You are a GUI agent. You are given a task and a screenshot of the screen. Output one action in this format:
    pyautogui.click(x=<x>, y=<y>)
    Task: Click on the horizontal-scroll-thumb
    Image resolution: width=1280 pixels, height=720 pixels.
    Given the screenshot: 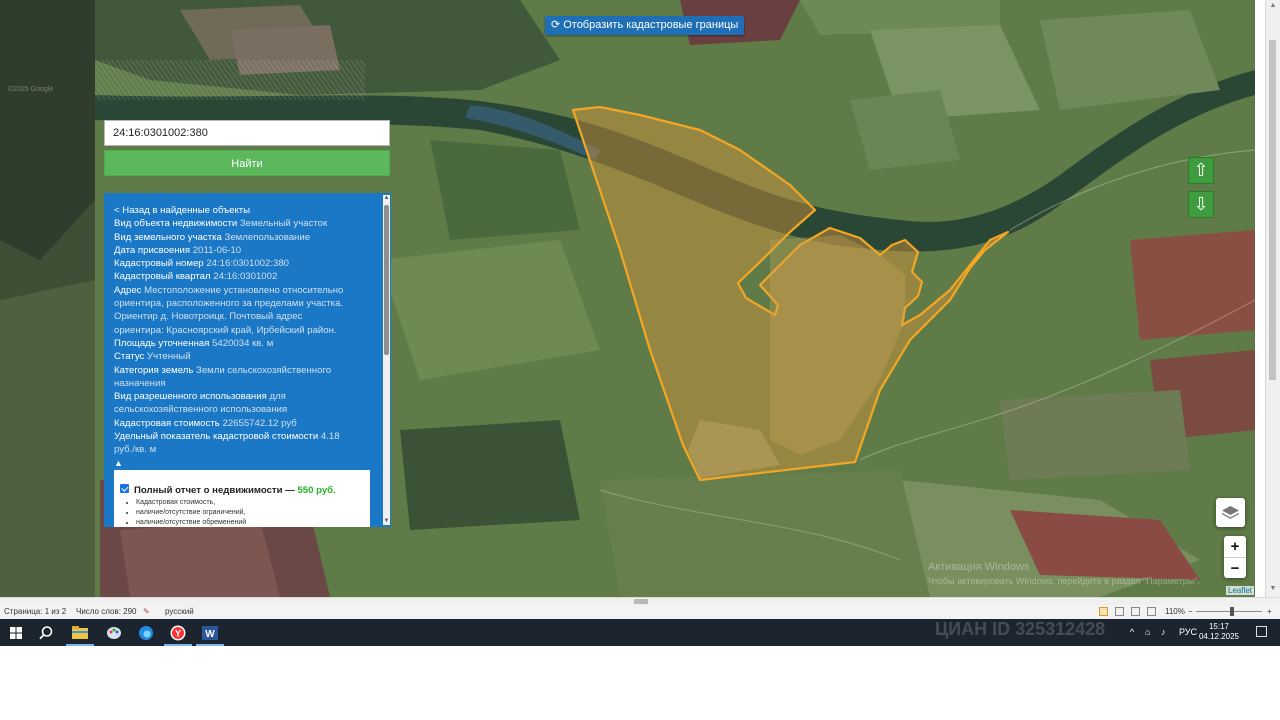 What is the action you would take?
    pyautogui.click(x=641, y=601)
    